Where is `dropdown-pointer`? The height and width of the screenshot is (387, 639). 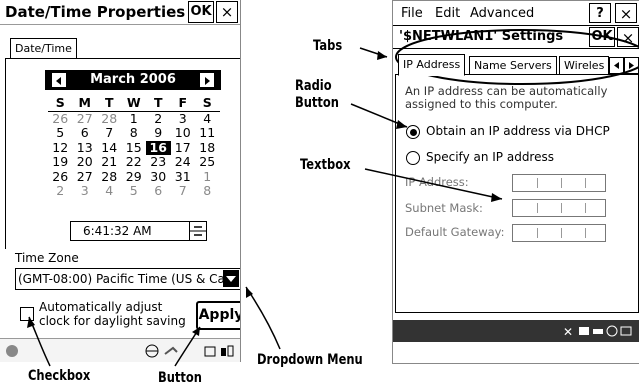 dropdown-pointer is located at coordinates (263, 318).